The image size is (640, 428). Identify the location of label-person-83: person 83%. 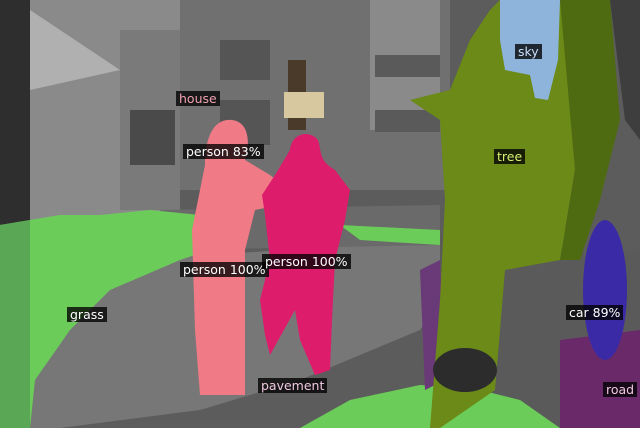
(223, 151).